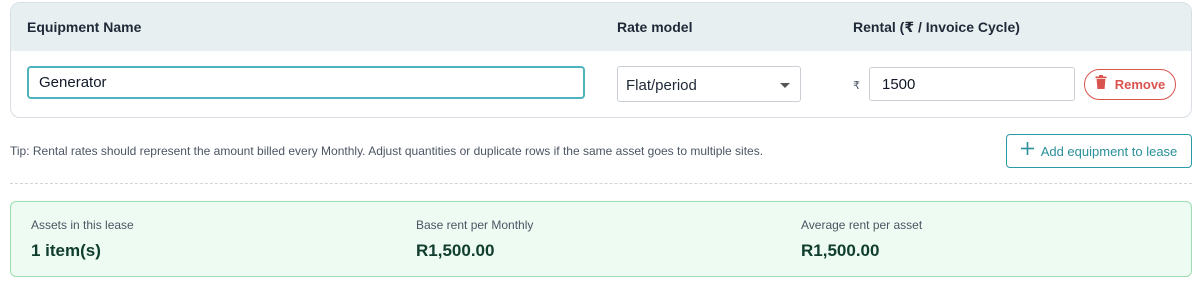 This screenshot has height=286, width=1200. I want to click on summary-base-rent: Base rent per Monthly R1,500.00, so click(474, 239).